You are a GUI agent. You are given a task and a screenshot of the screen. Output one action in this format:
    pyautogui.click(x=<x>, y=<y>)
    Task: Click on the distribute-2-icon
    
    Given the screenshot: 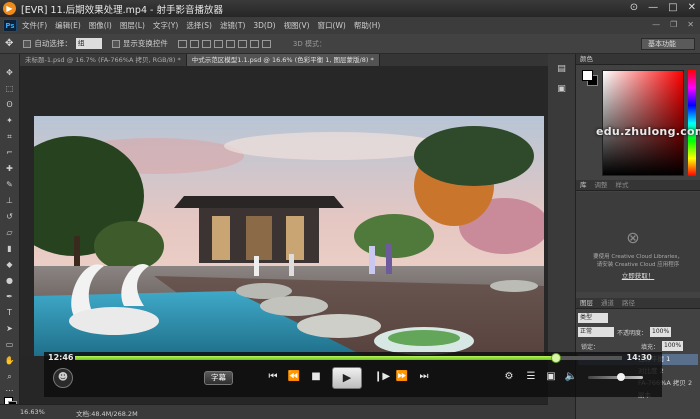 What is the action you would take?
    pyautogui.click(x=266, y=43)
    